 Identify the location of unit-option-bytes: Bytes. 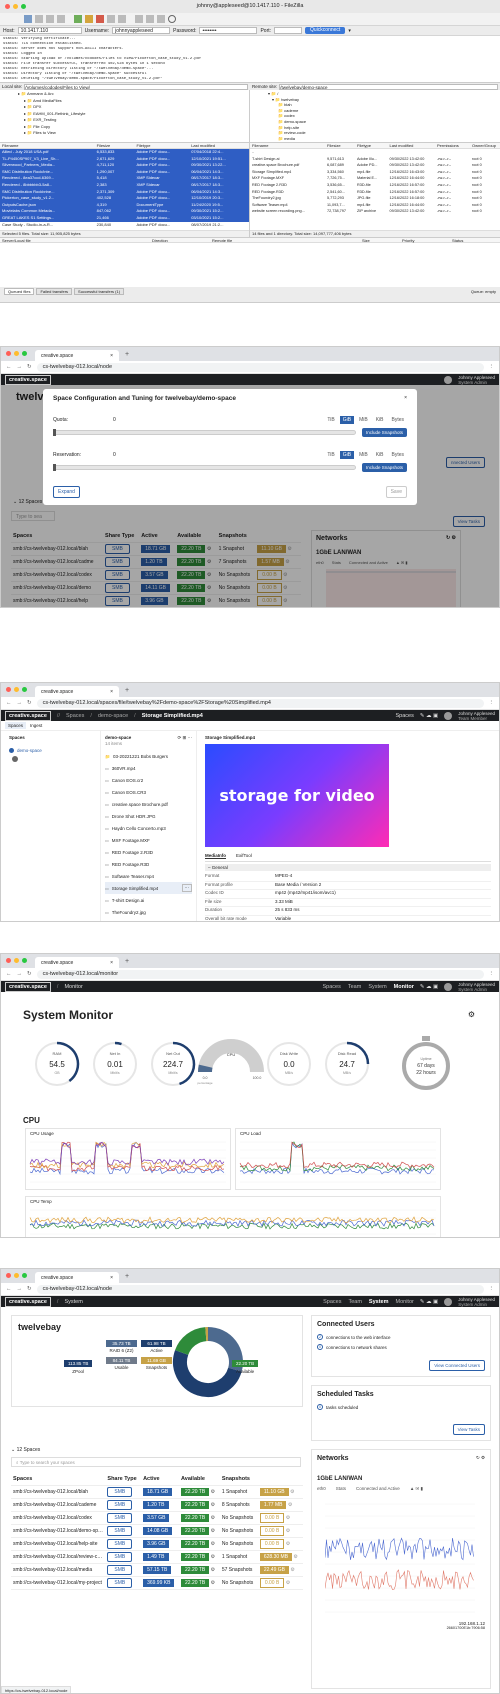
(397, 455).